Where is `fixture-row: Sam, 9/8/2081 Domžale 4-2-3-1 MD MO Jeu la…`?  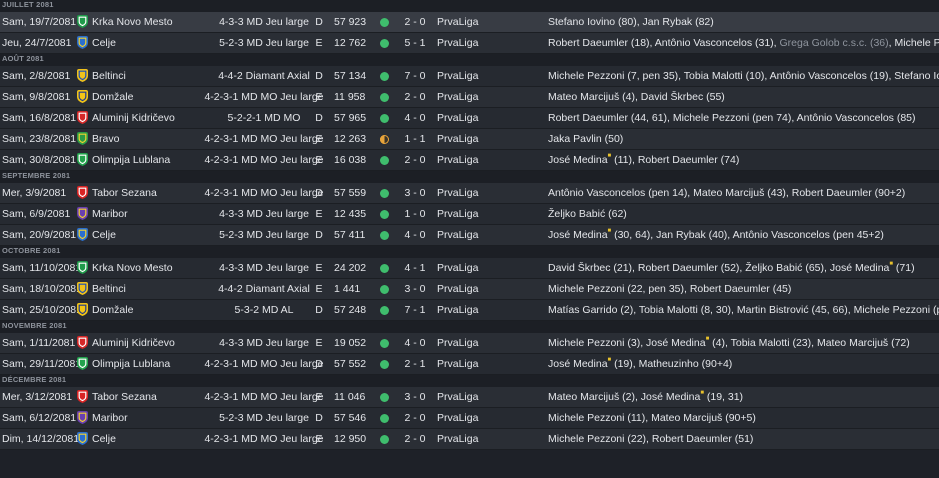
fixture-row: Sam, 9/8/2081 Domžale 4-2-3-1 MD MO Jeu la… is located at coordinates (469, 97).